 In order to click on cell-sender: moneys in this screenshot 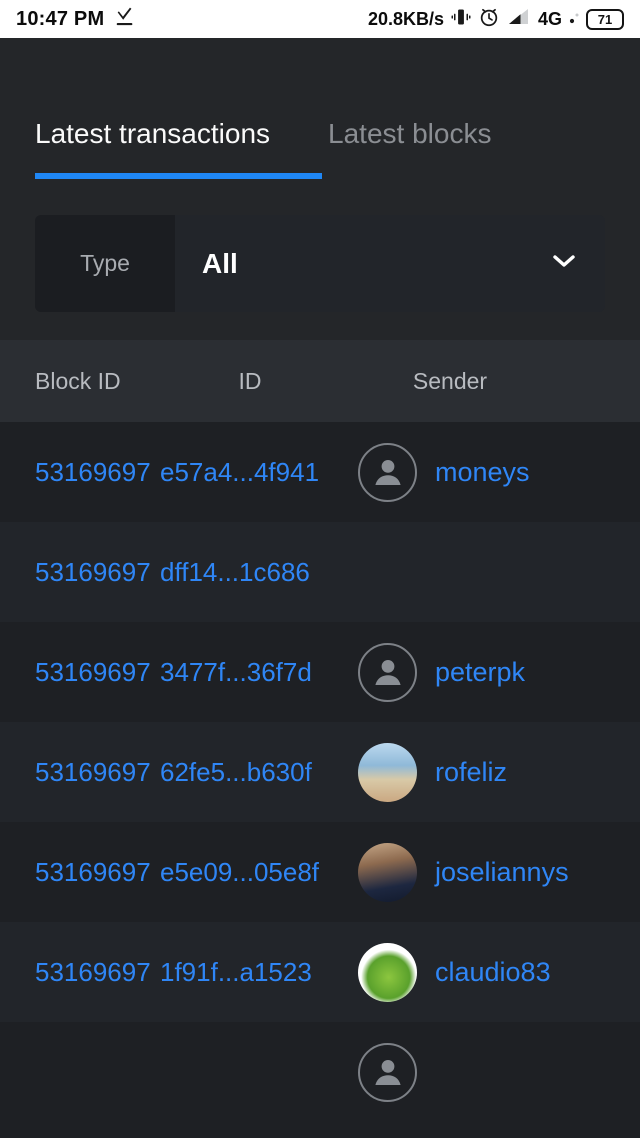, I will do `click(440, 472)`.